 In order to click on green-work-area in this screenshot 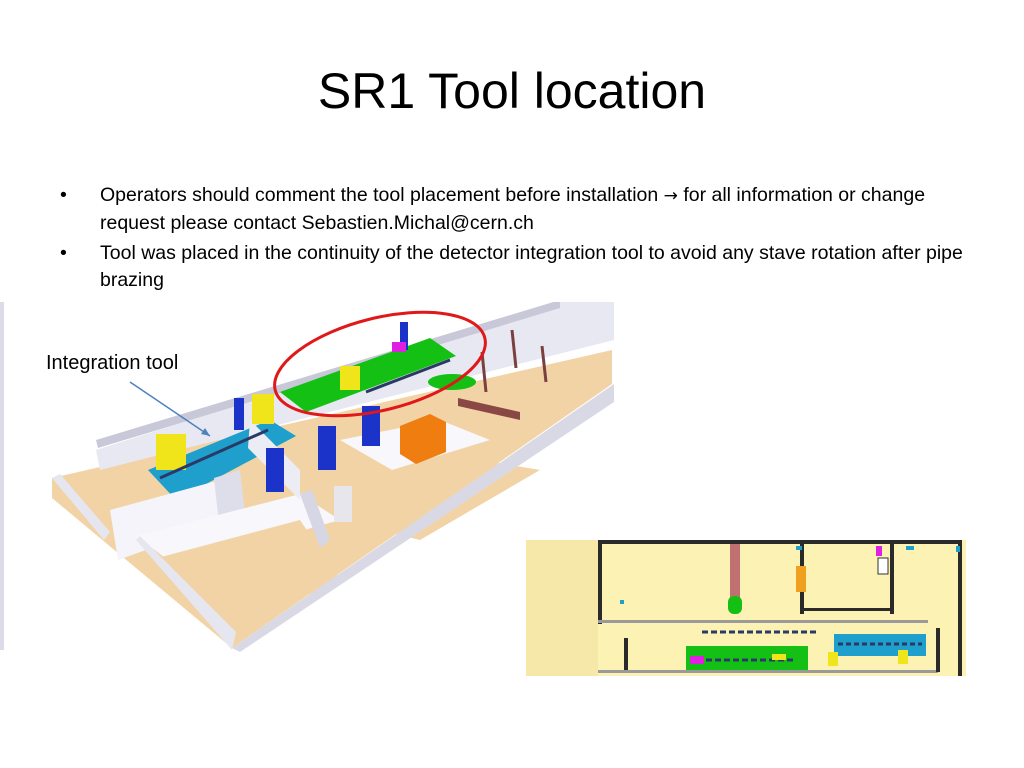, I will do `click(747, 658)`.